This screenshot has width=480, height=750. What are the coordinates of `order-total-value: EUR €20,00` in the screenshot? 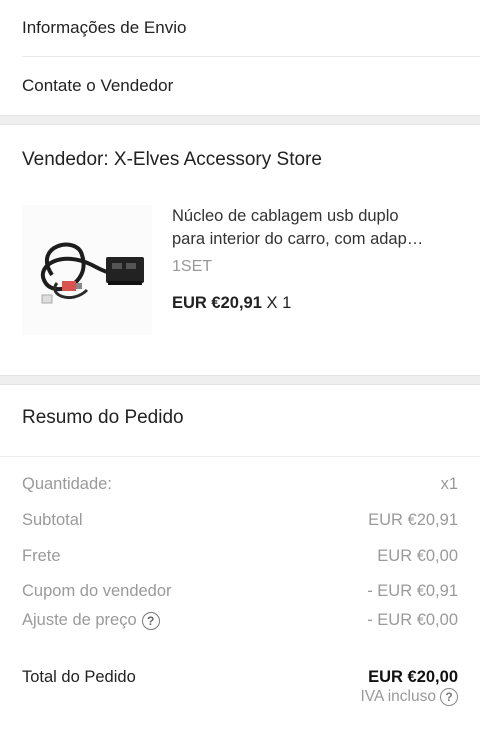 It's located at (413, 677).